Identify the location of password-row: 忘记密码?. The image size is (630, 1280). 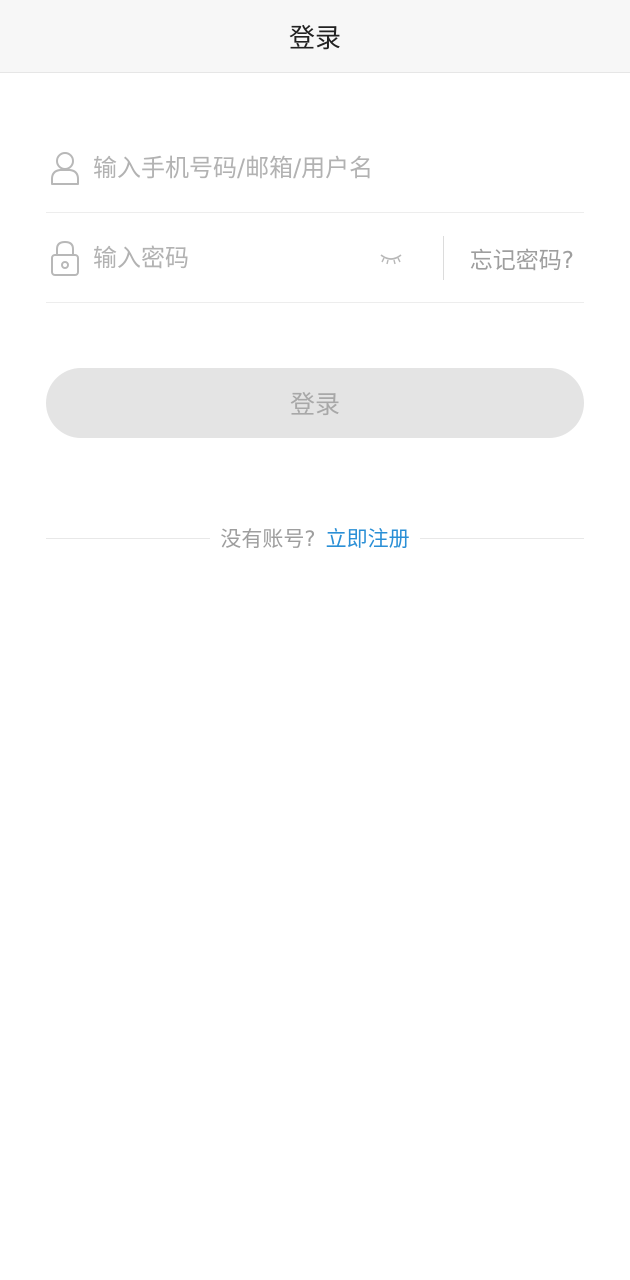
(315, 258).